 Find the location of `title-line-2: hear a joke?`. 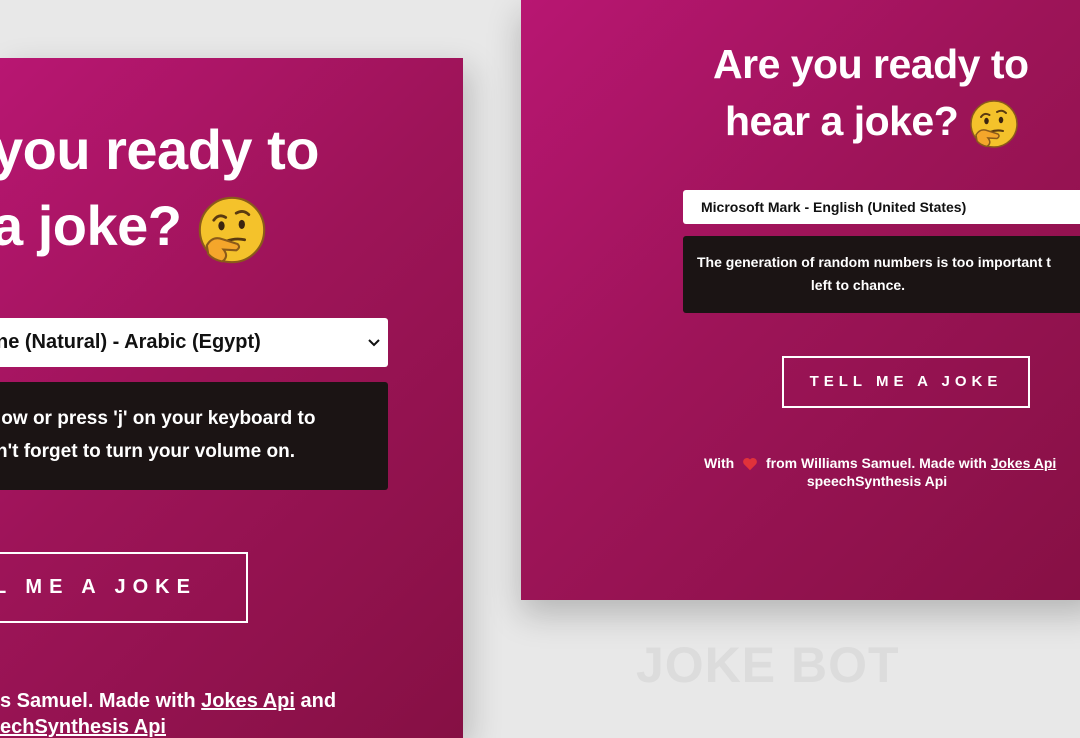

title-line-2: hear a joke? is located at coordinates (842, 121).